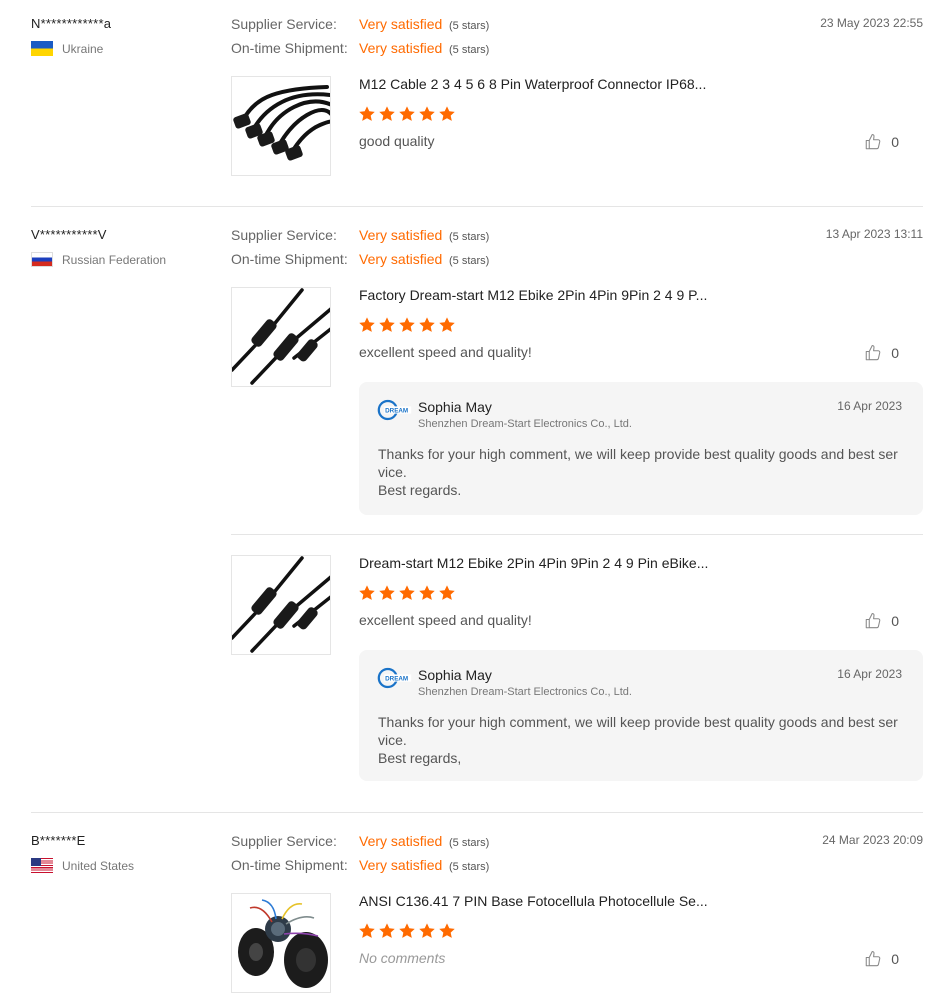  What do you see at coordinates (58, 840) in the screenshot?
I see `reviewer-name: B*******E` at bounding box center [58, 840].